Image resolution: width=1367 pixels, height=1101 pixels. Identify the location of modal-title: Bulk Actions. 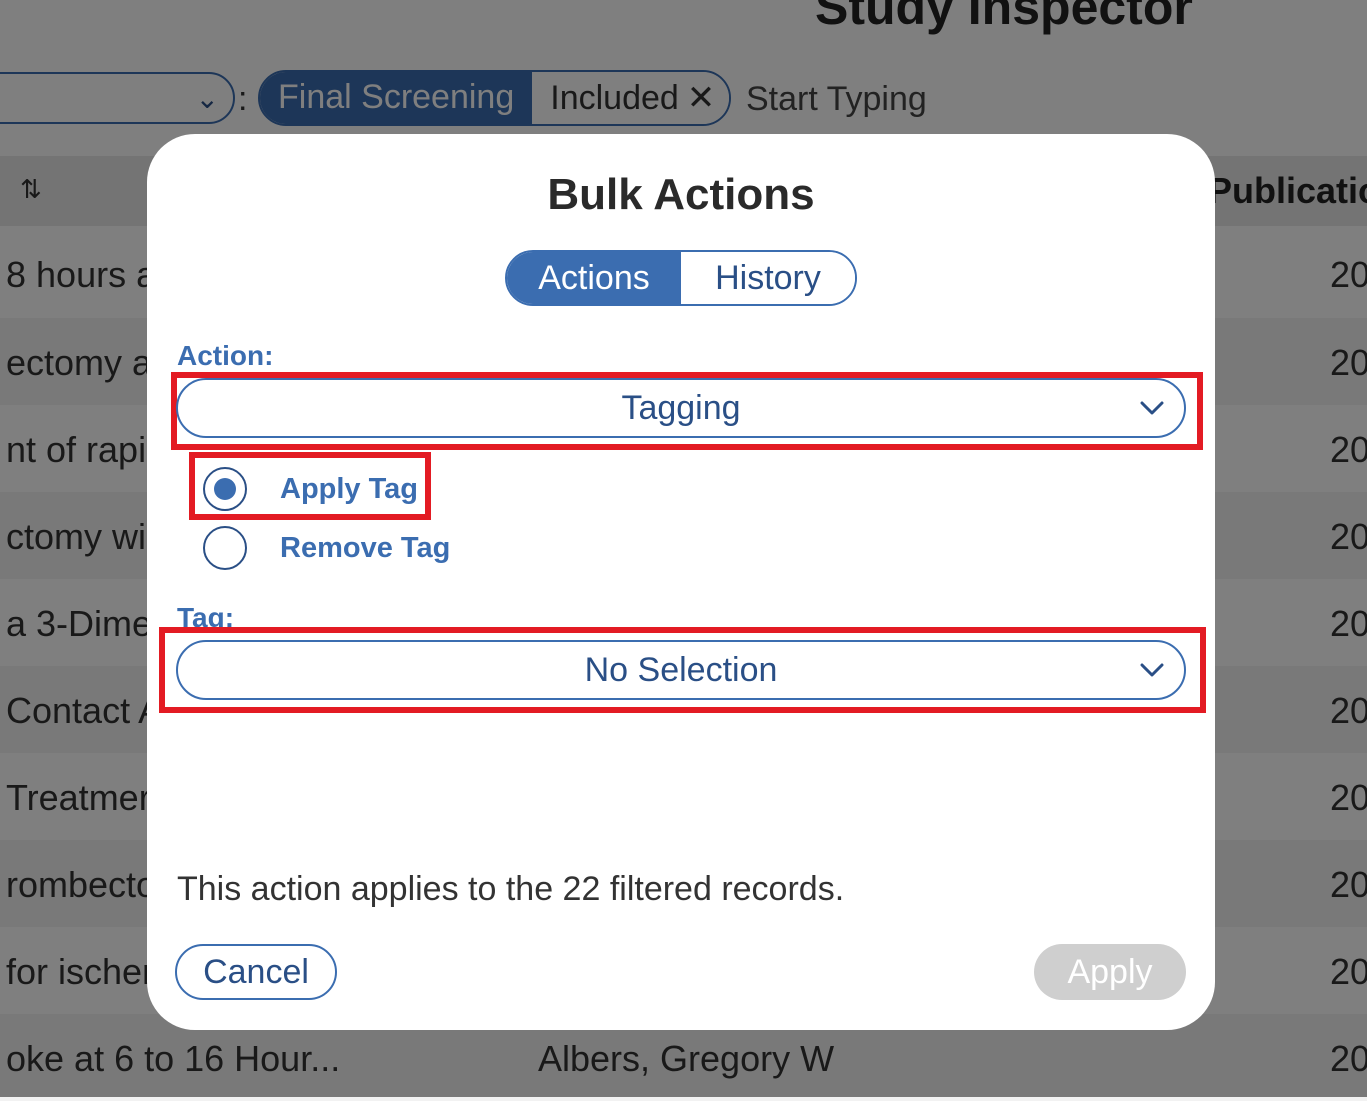
(681, 194).